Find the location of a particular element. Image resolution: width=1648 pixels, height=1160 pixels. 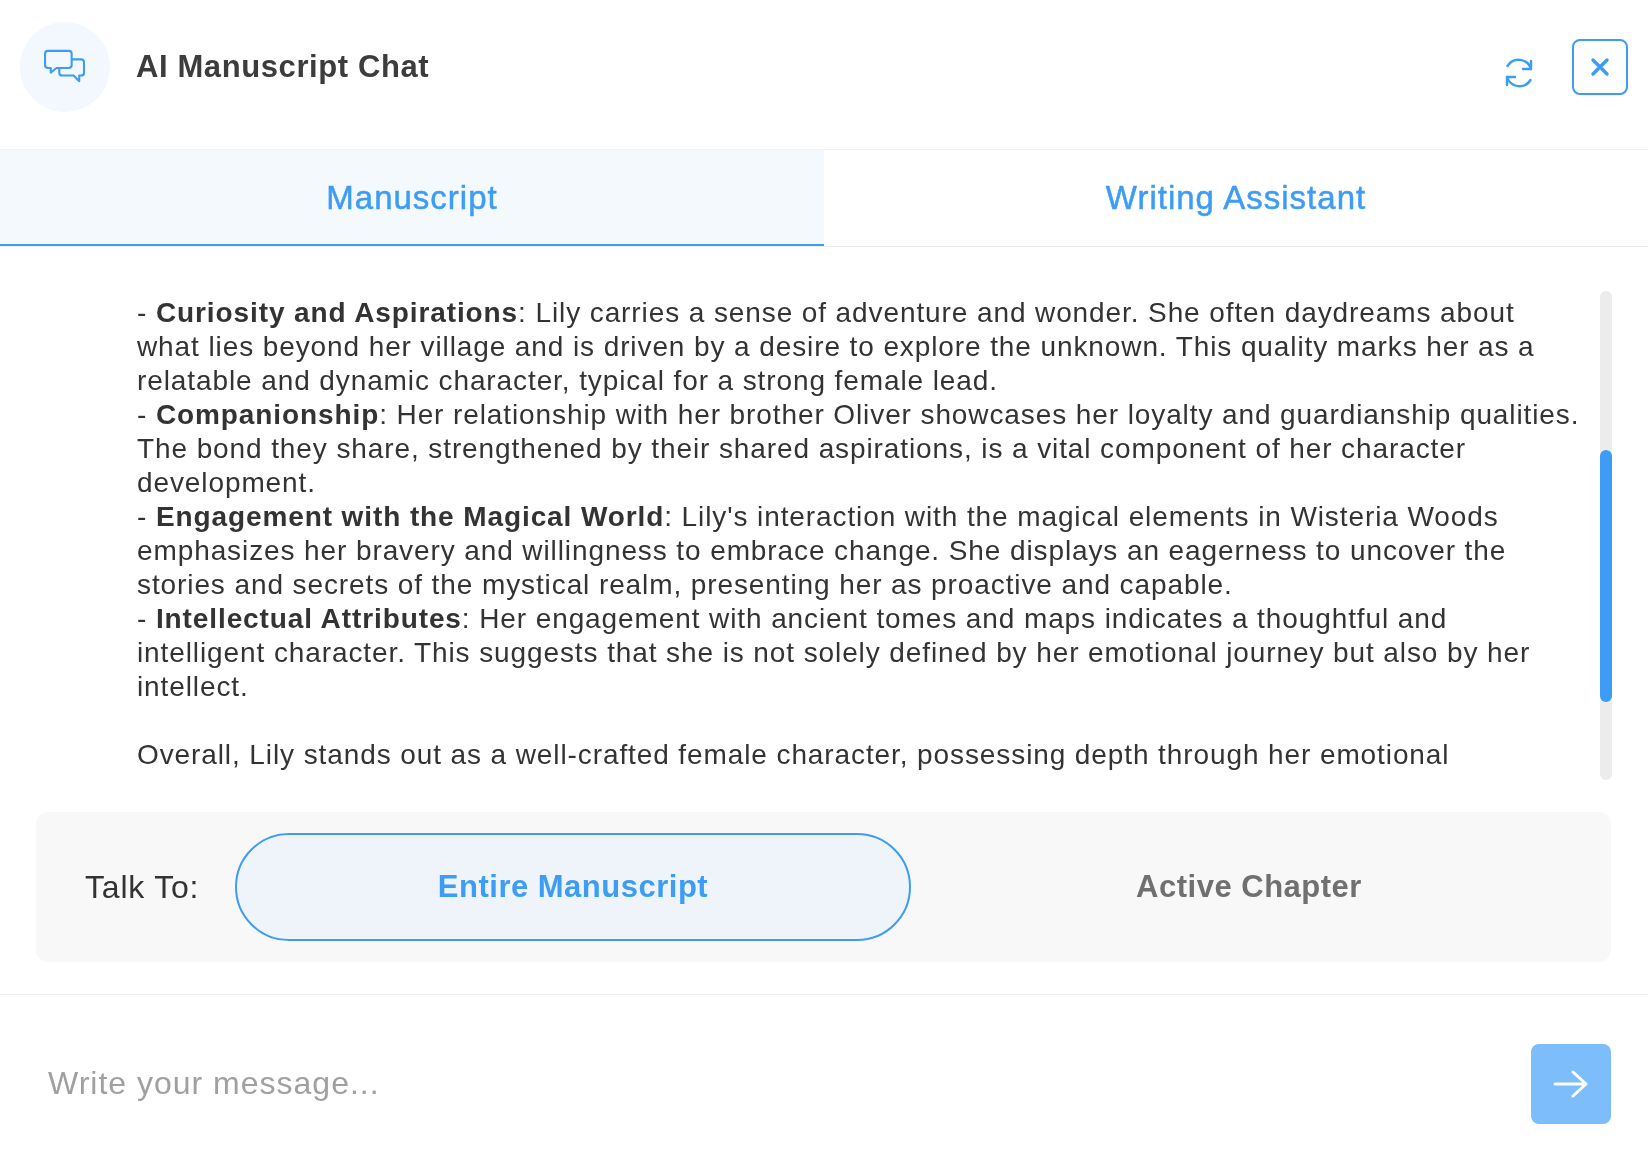

close-button is located at coordinates (1600, 66).